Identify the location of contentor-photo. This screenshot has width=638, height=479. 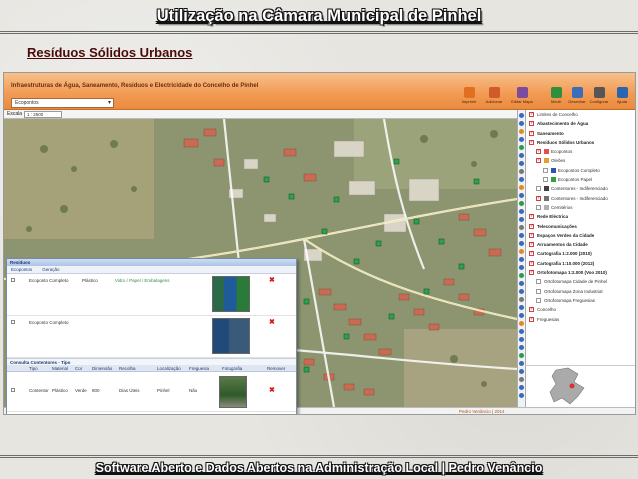
(233, 392).